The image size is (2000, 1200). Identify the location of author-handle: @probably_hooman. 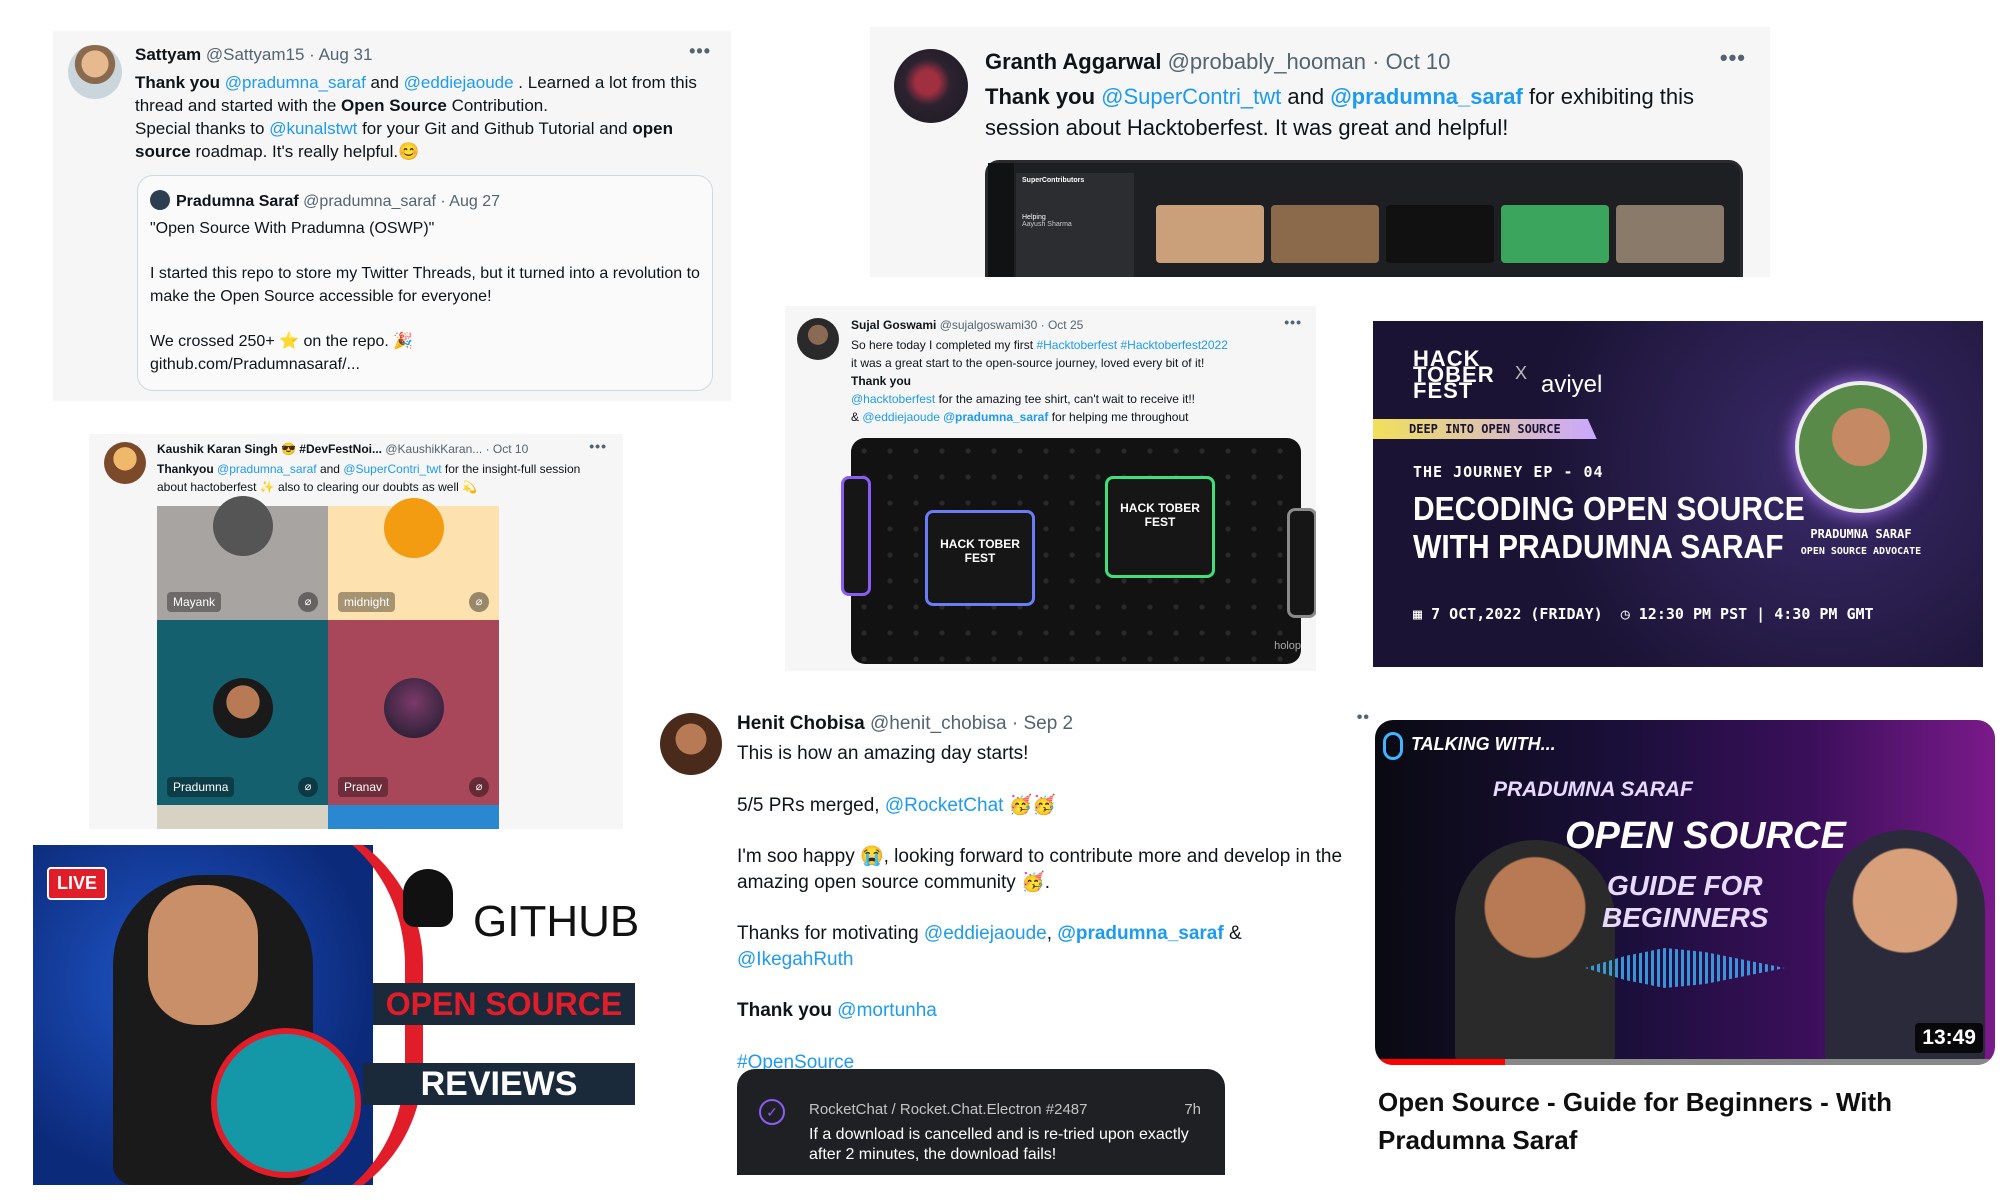
(1267, 61).